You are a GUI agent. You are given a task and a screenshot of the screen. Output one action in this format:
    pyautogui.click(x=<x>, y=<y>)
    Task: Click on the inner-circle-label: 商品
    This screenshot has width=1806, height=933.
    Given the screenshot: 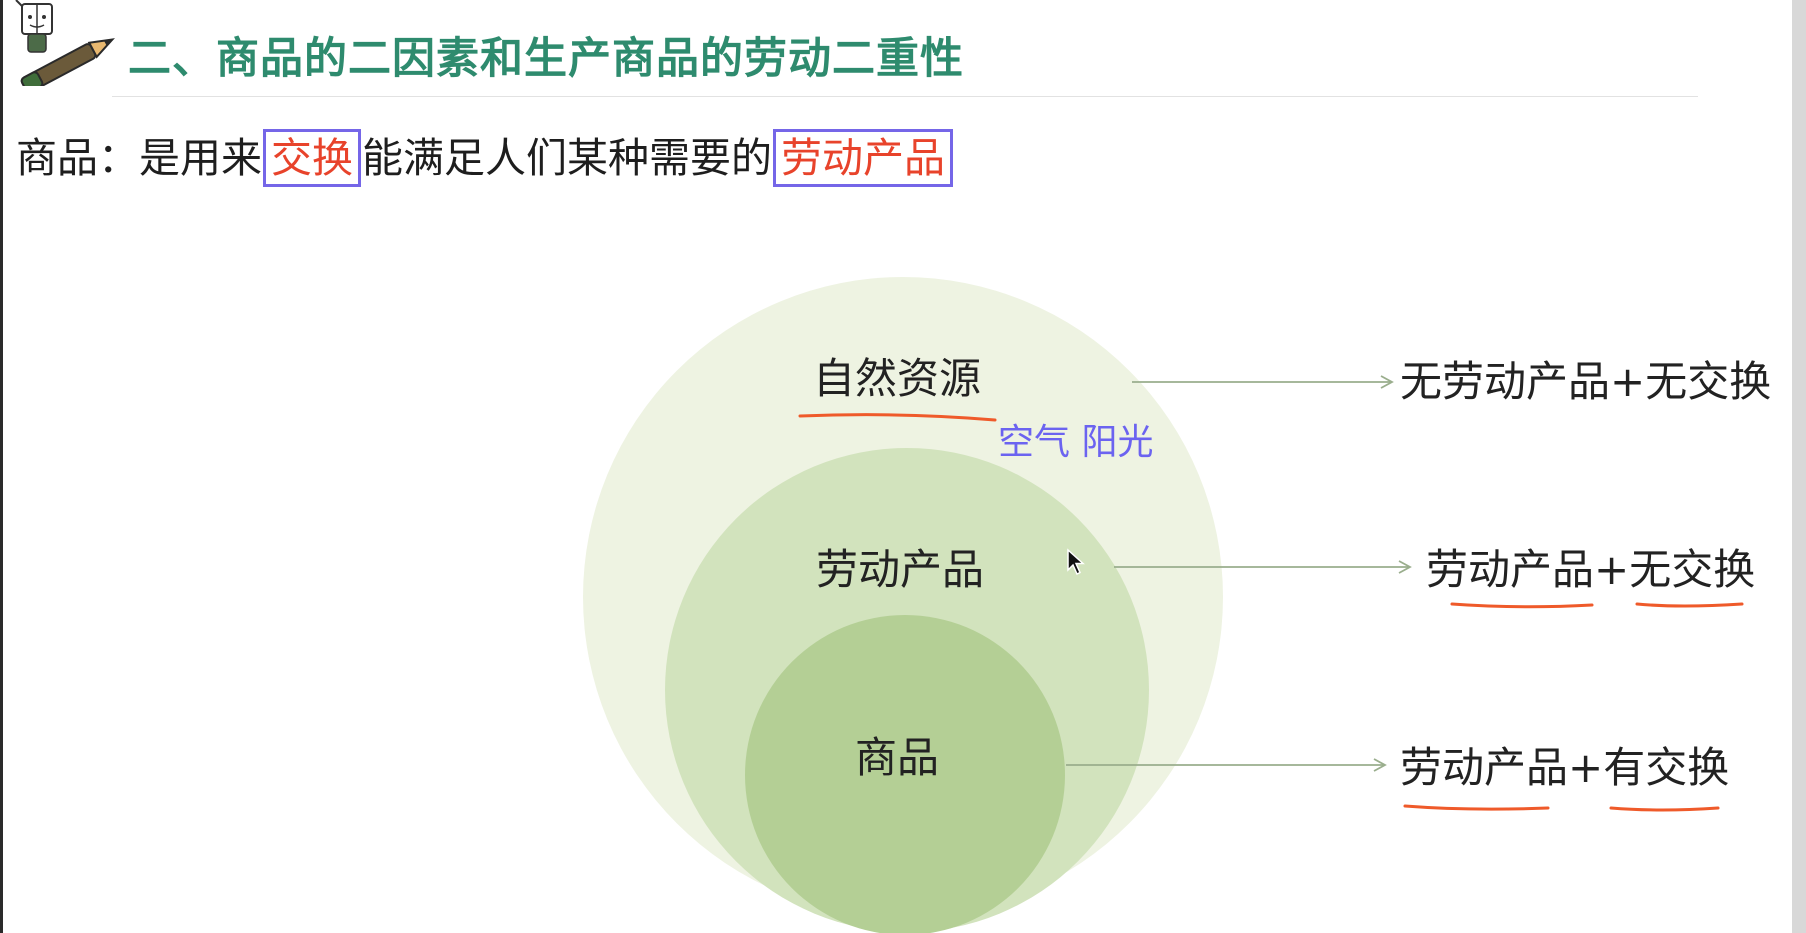 What is the action you would take?
    pyautogui.click(x=897, y=757)
    